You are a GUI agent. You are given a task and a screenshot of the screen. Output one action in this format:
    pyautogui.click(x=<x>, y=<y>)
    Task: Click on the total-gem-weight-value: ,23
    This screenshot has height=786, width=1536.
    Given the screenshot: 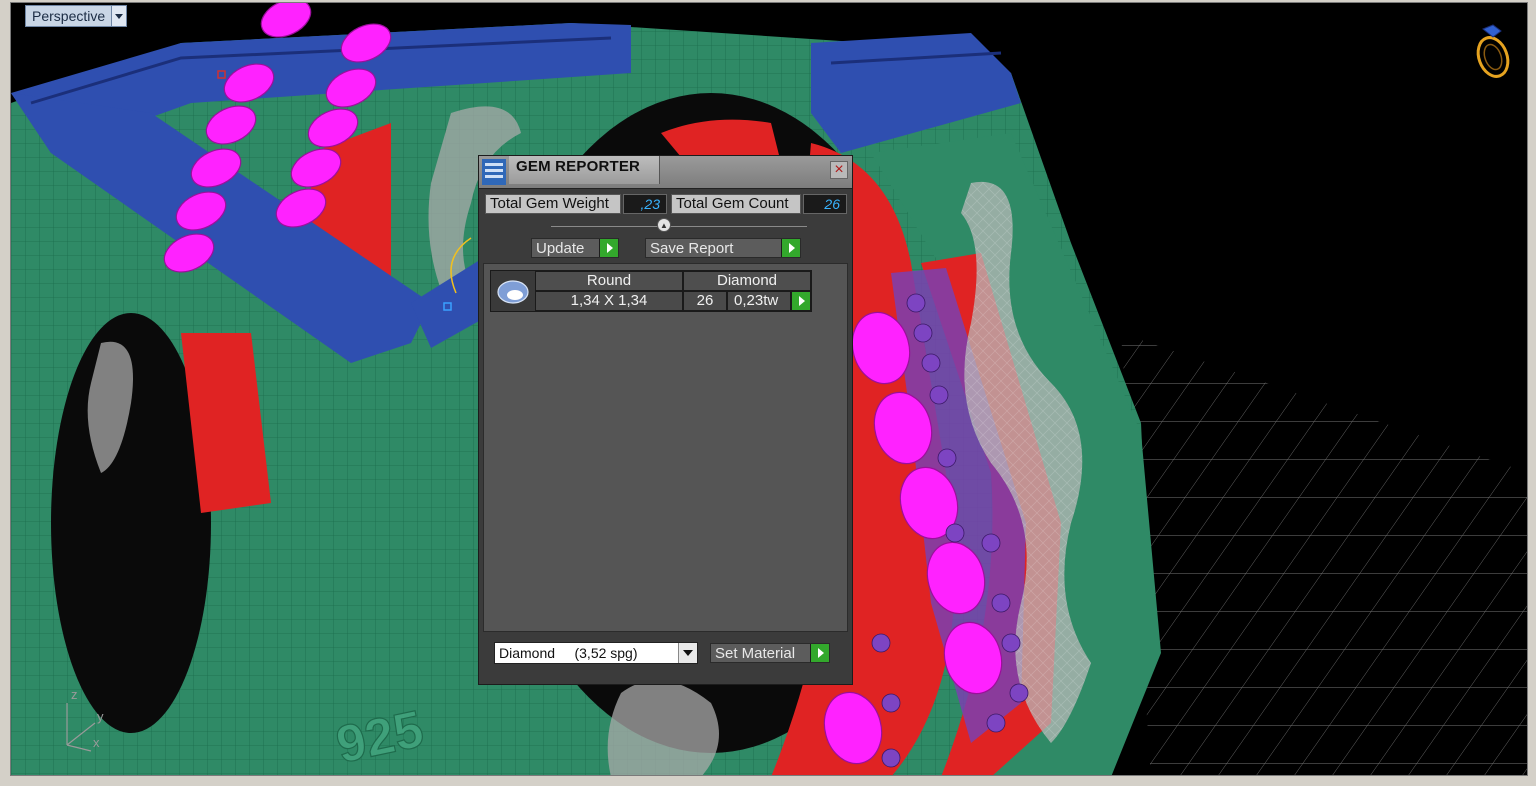 What is the action you would take?
    pyautogui.click(x=645, y=204)
    